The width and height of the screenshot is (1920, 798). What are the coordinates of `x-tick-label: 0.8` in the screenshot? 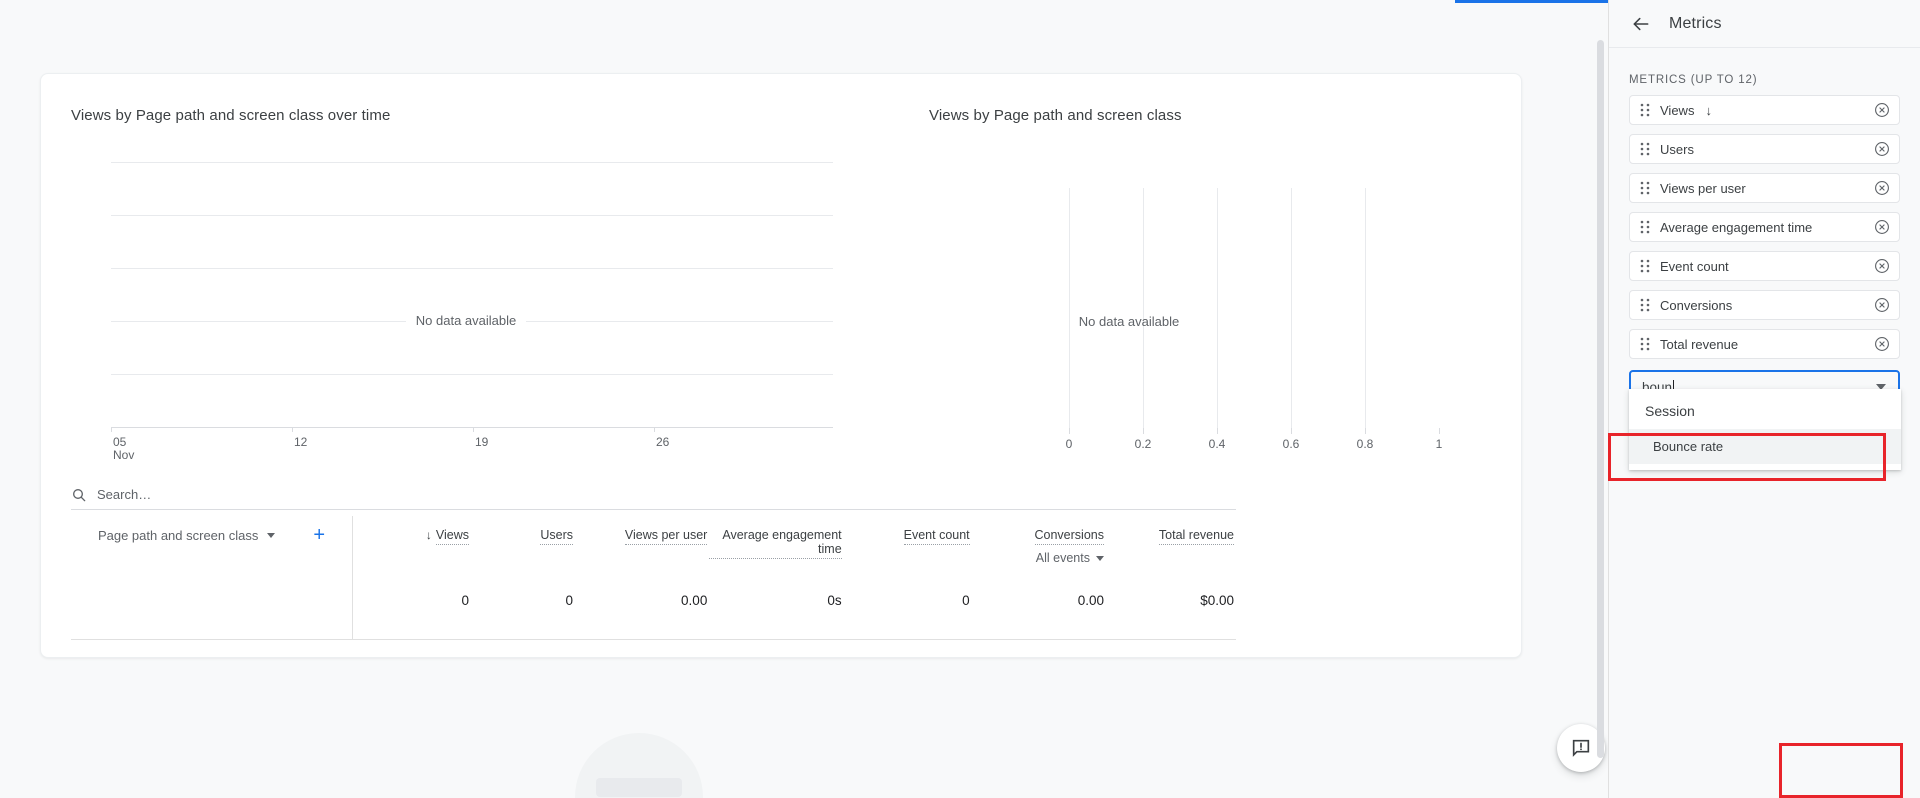 It's located at (1365, 444).